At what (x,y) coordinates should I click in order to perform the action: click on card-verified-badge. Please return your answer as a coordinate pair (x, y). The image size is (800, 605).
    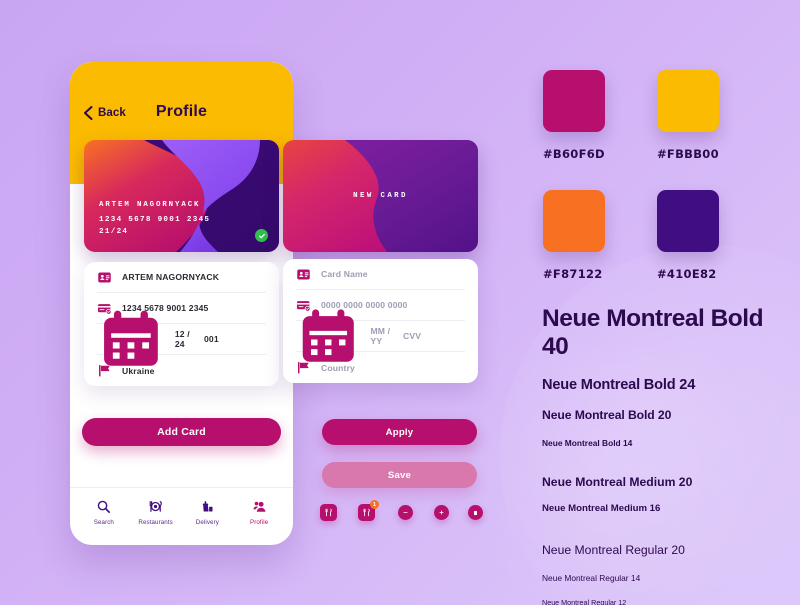
    Looking at the image, I should click on (261, 235).